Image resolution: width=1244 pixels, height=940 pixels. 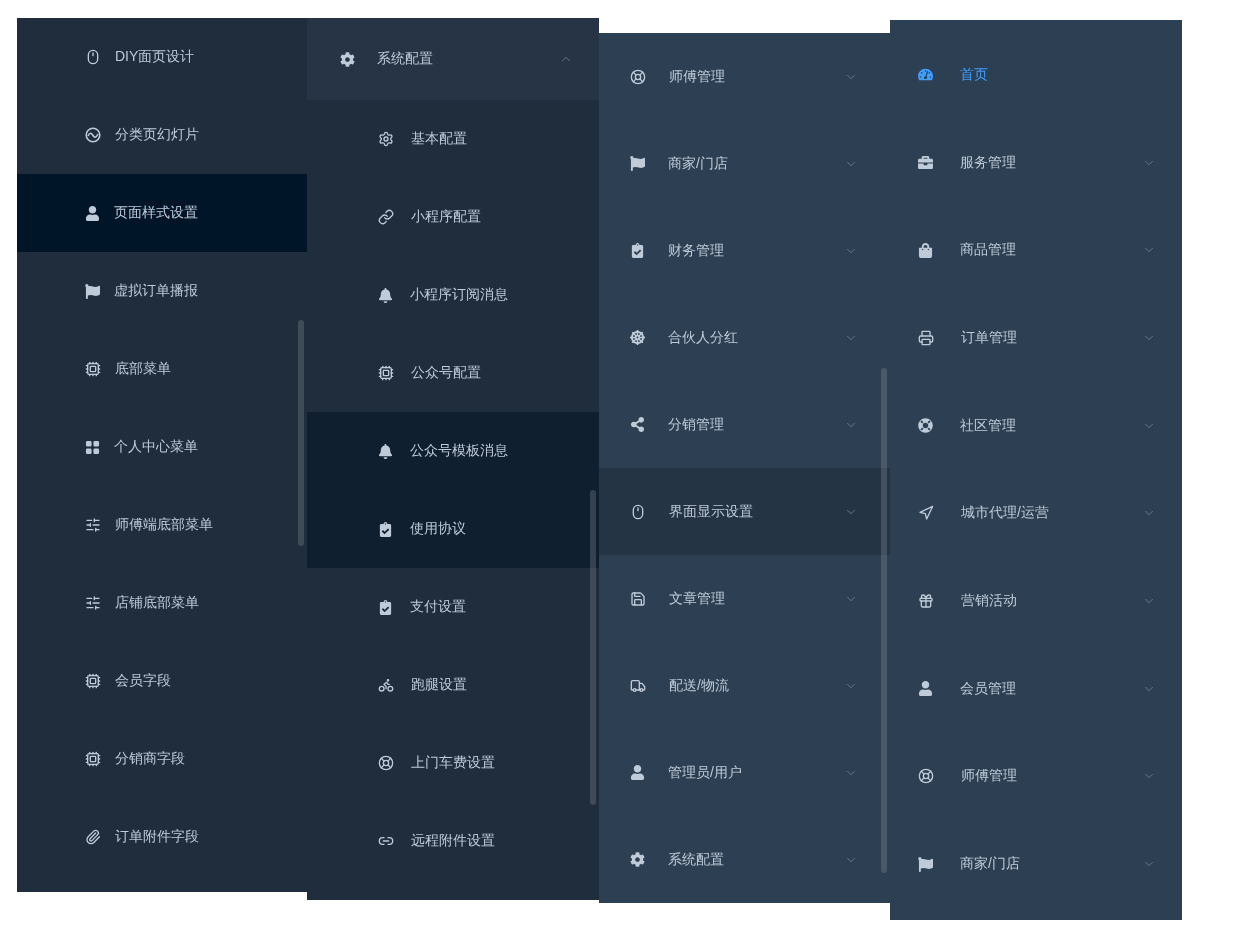 I want to click on gift-icon, so click(x=926, y=600).